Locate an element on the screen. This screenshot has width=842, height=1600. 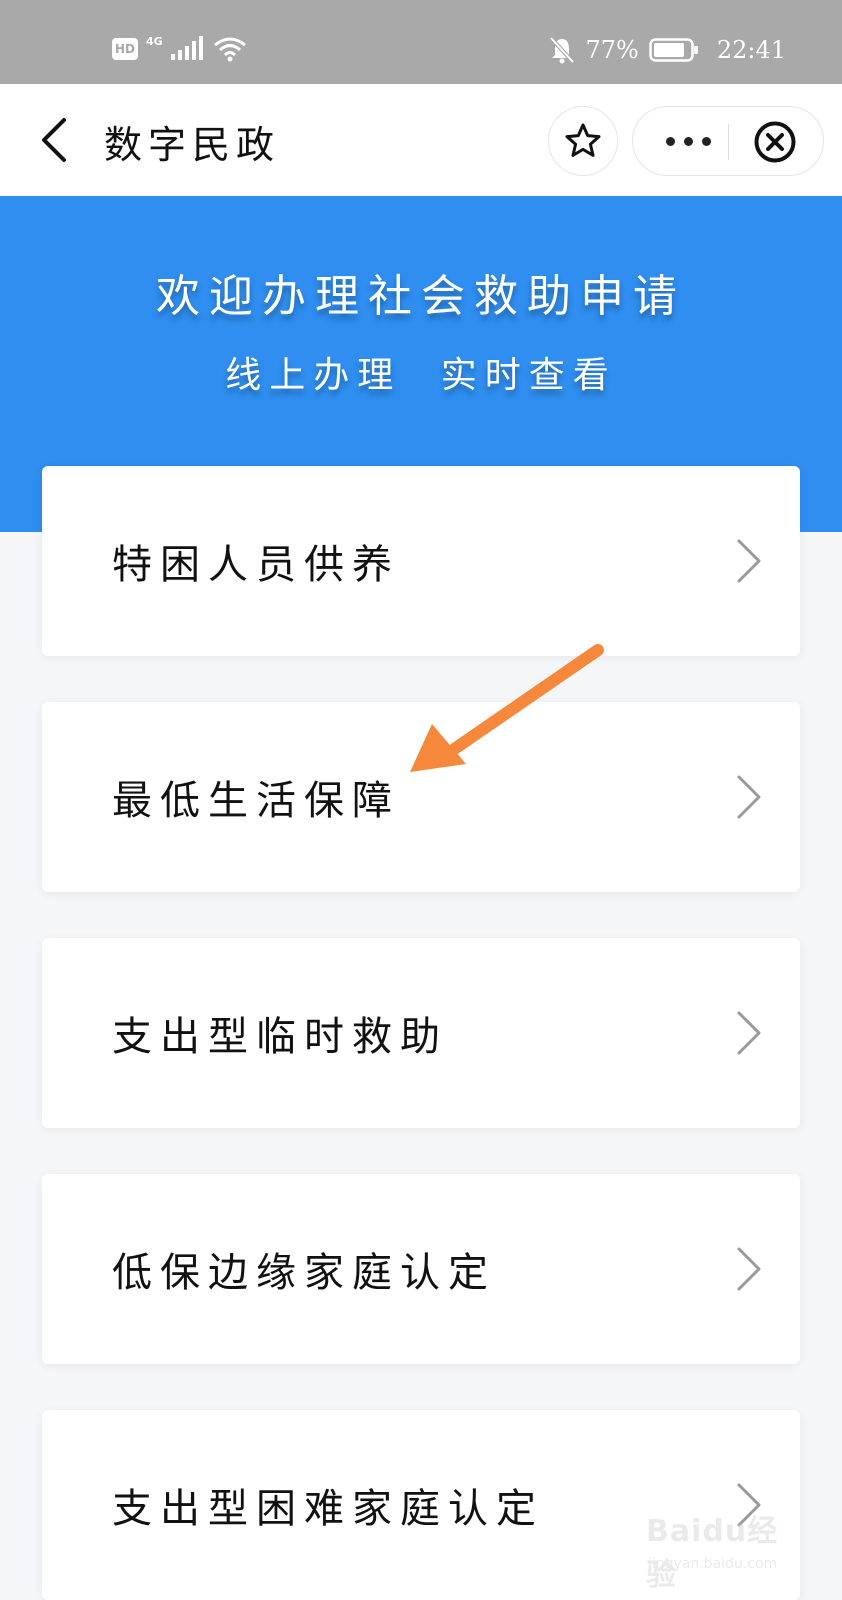
back-arrow-icon is located at coordinates (54, 140).